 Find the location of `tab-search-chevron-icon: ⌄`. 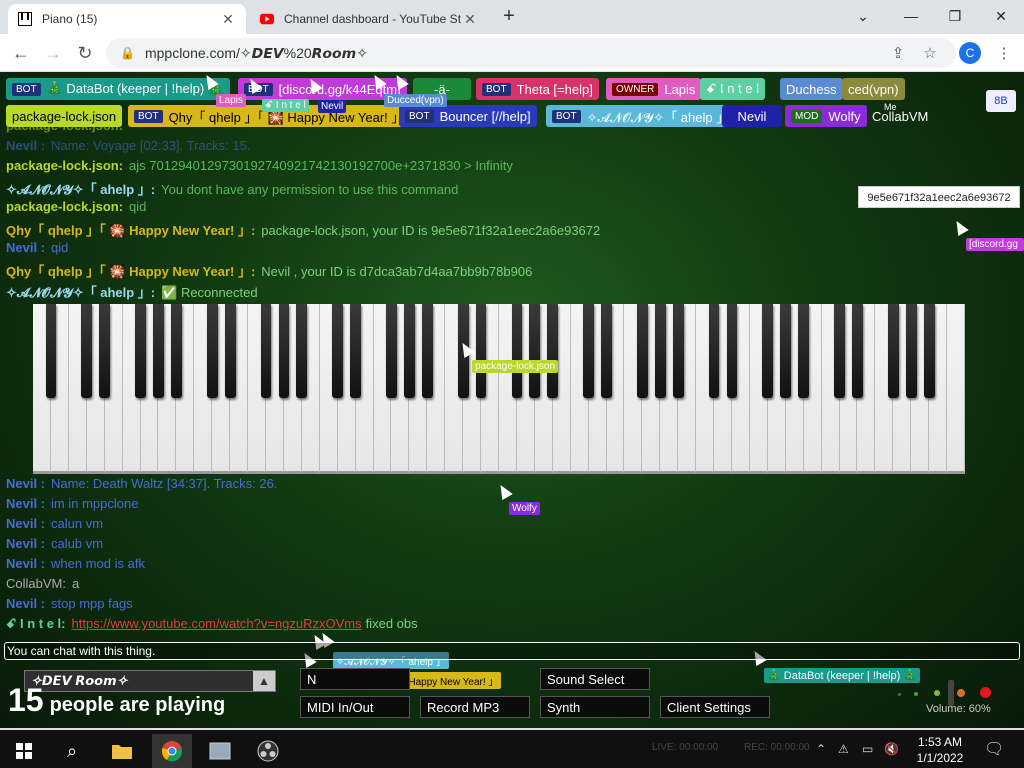

tab-search-chevron-icon: ⌄ is located at coordinates (863, 16).